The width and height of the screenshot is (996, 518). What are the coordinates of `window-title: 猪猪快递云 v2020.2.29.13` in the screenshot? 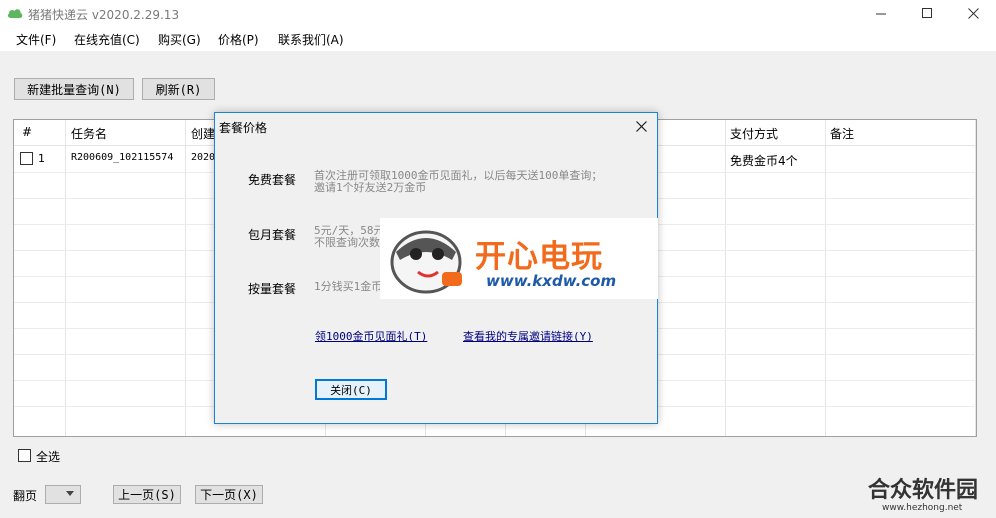 It's located at (104, 15).